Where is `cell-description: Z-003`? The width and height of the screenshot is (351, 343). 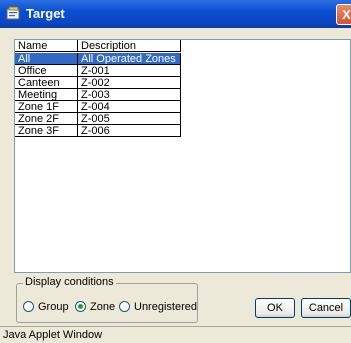
cell-description: Z-003 is located at coordinates (129, 95).